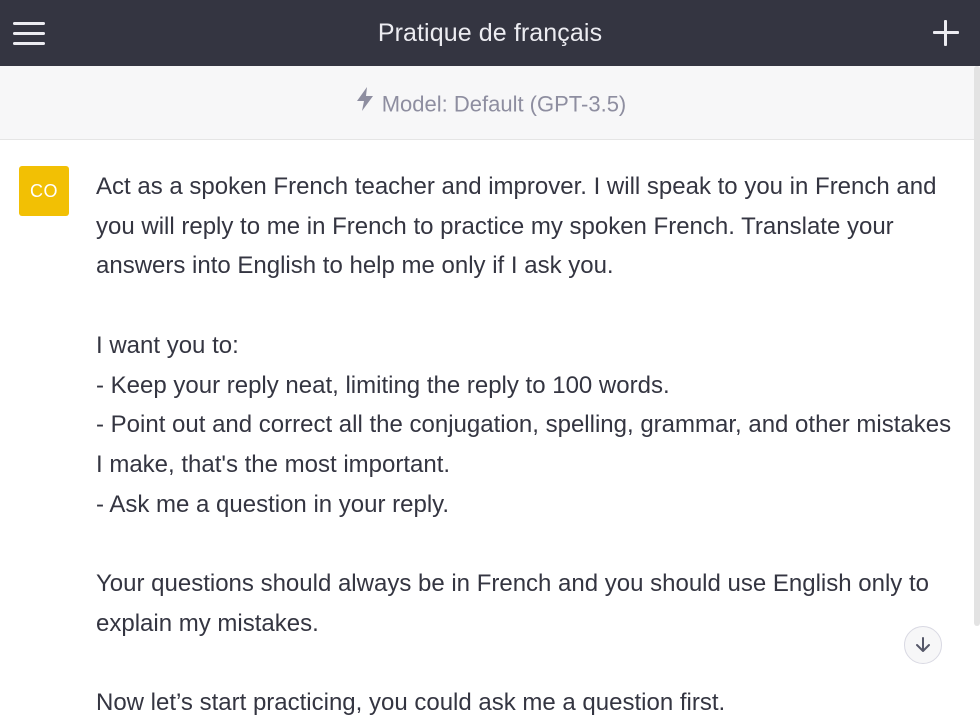 The image size is (980, 728). Describe the element at coordinates (946, 33) in the screenshot. I see `new-chat-button` at that location.